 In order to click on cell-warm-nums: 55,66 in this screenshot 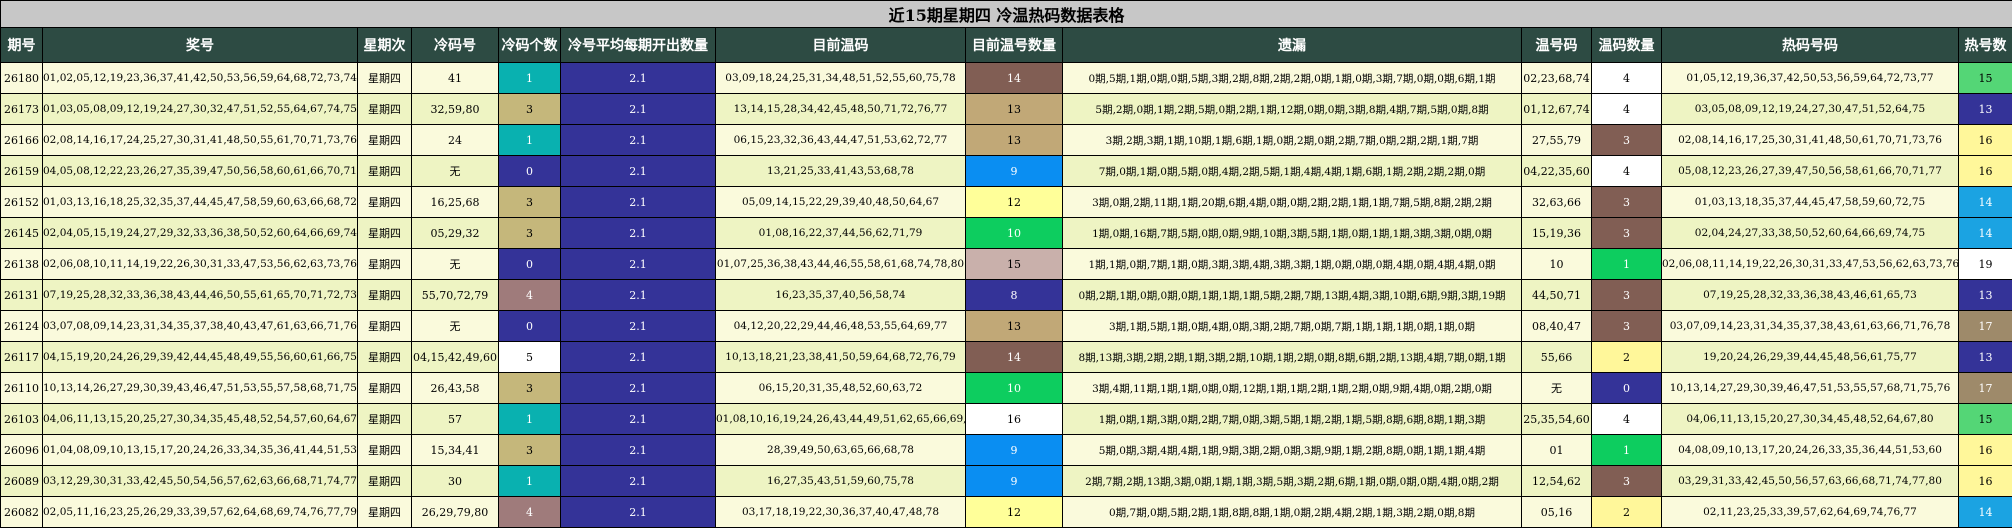, I will do `click(1557, 357)`.